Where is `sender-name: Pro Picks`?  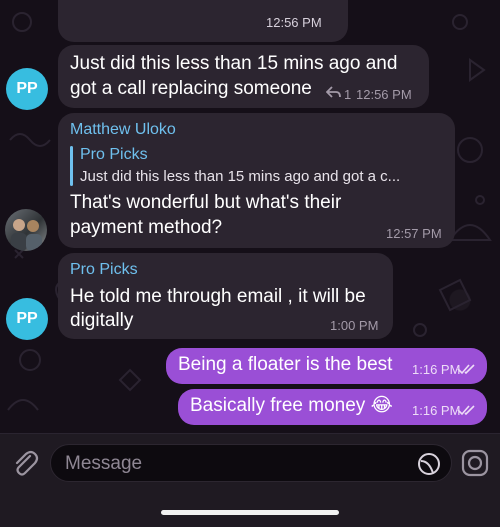 sender-name: Pro Picks is located at coordinates (104, 270).